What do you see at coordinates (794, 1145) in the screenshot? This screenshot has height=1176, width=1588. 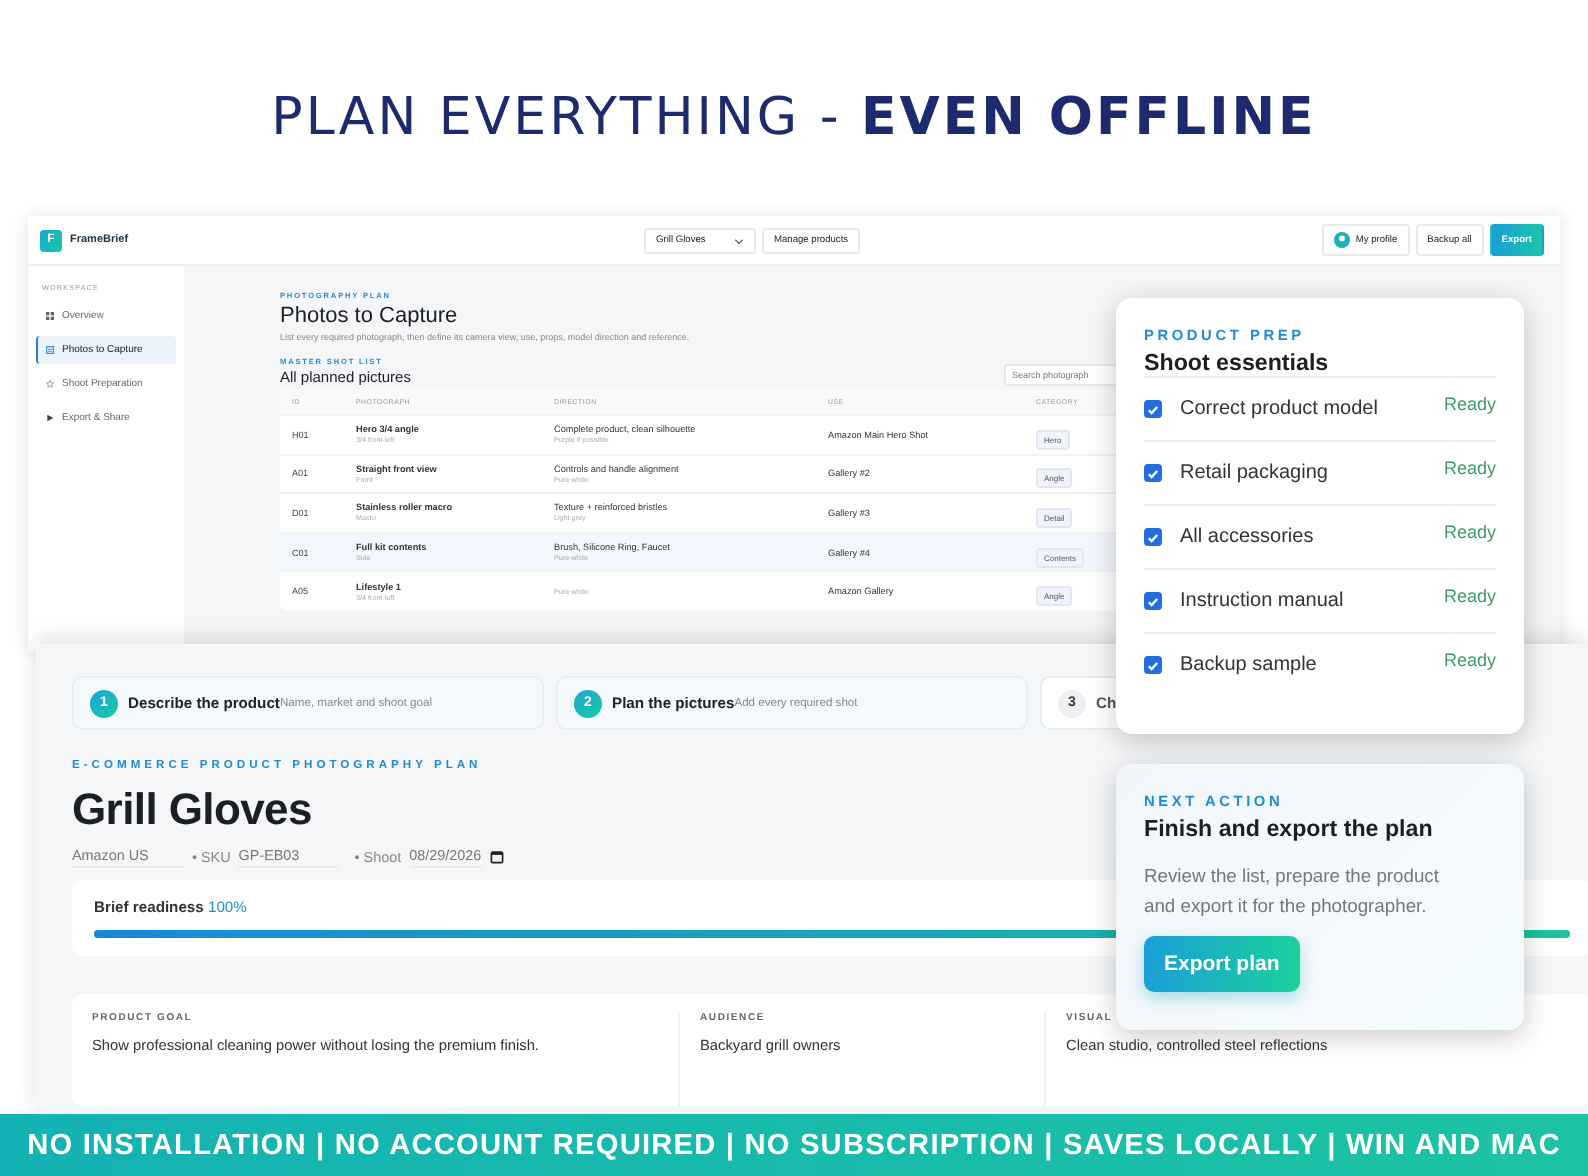 I see `banner-text: NO INSTALLATION | NO ACCOUNT REQUIRED | NO SUBSCRIPTION | SAVES LOCALLY | WIN AND MAC` at bounding box center [794, 1145].